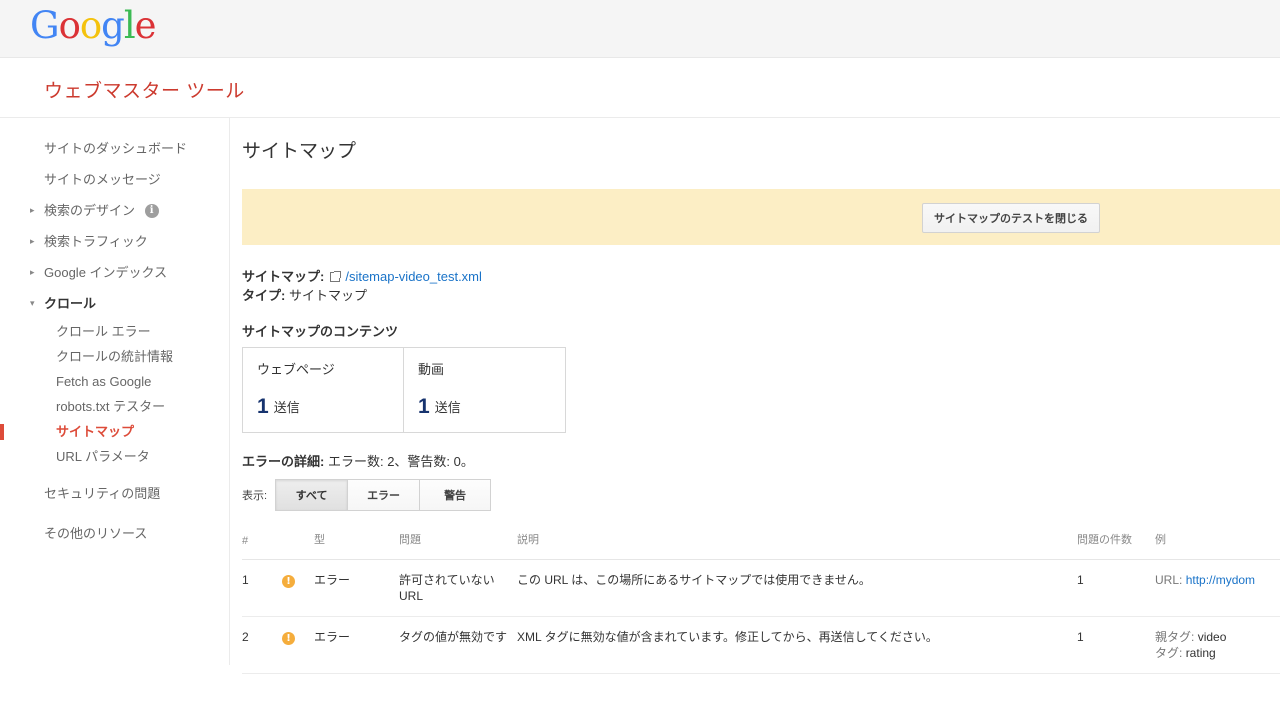 This screenshot has height=720, width=1280. What do you see at coordinates (263, 406) in the screenshot?
I see `card-number: 1` at bounding box center [263, 406].